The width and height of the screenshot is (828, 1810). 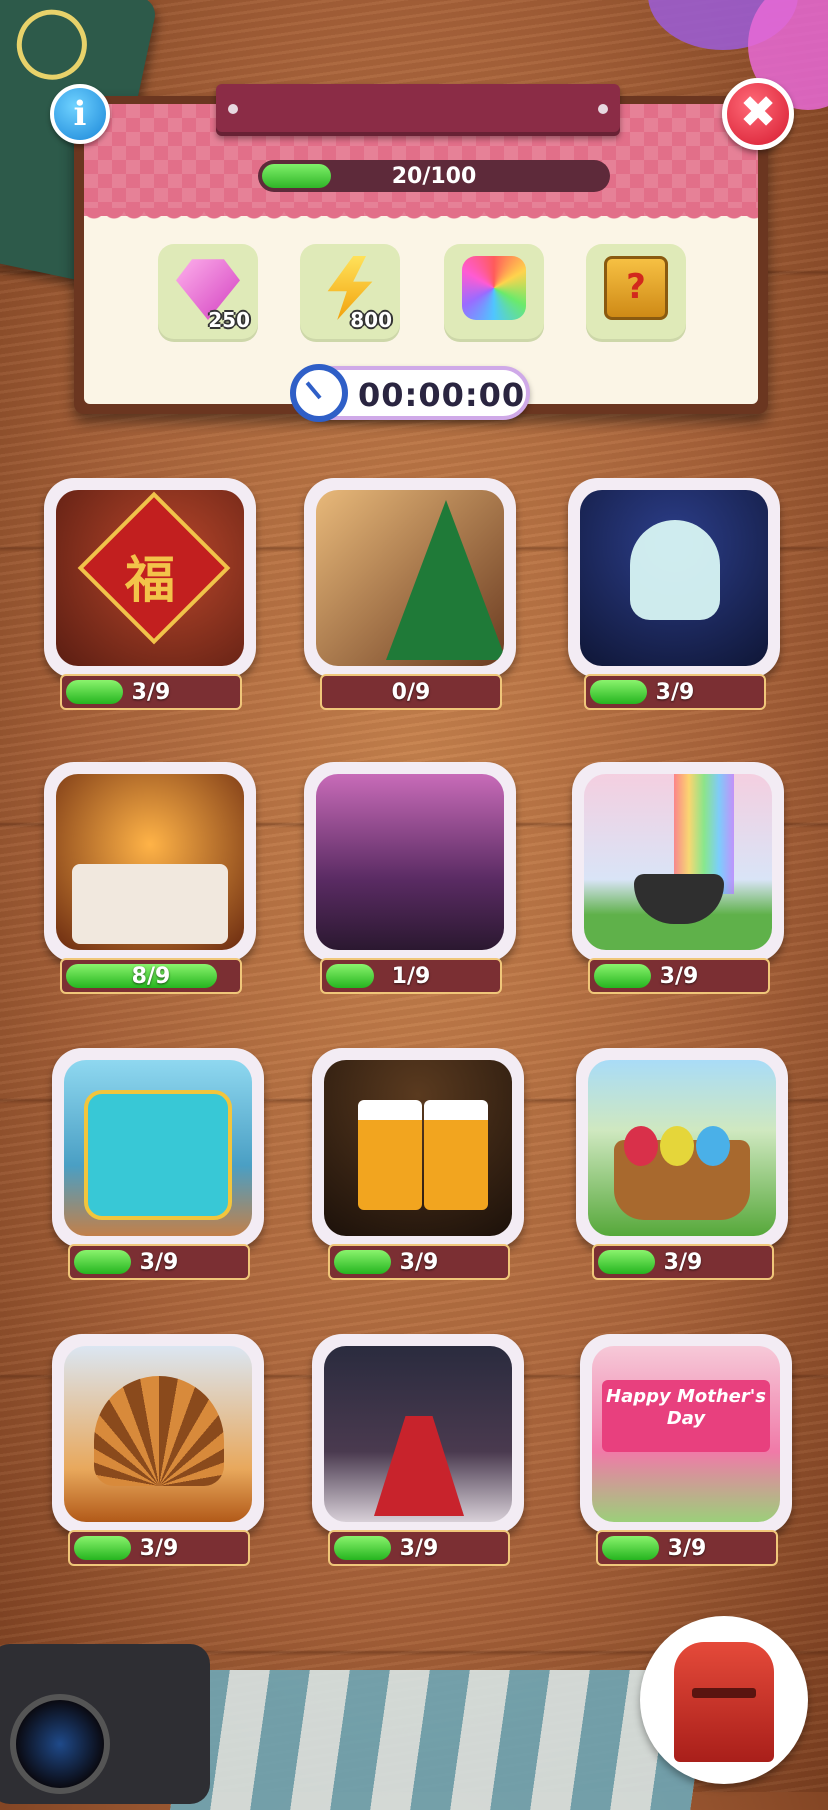 I want to click on level-card-folk-dancer: 3/9, so click(x=418, y=1450).